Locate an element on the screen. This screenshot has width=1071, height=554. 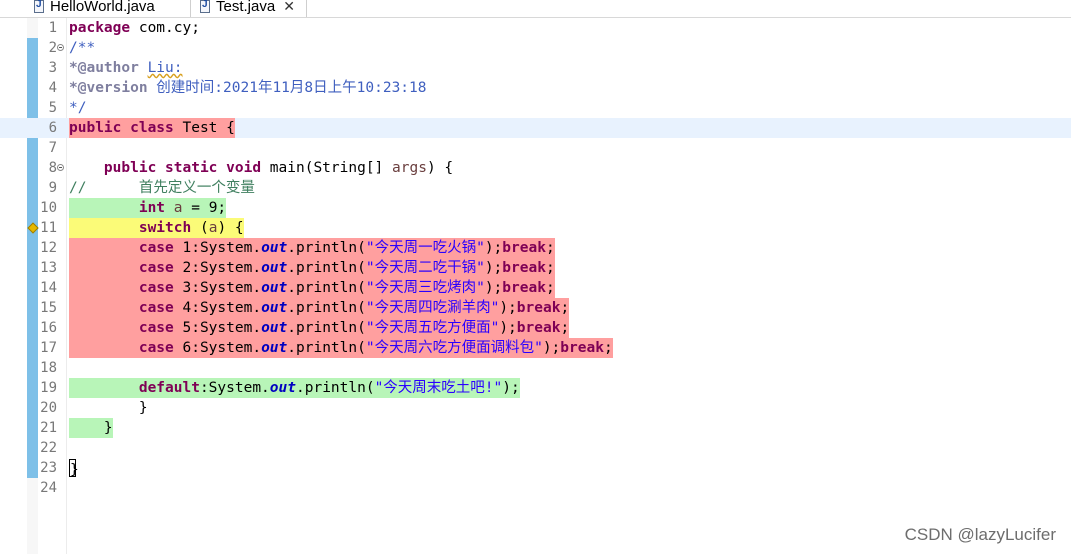
partial-branch-marker-icon is located at coordinates (33, 228).